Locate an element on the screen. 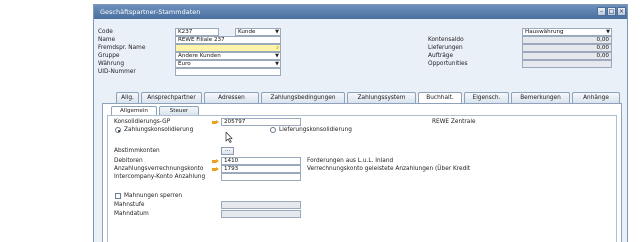  dunning-date-label: Mahndatum is located at coordinates (131, 214).